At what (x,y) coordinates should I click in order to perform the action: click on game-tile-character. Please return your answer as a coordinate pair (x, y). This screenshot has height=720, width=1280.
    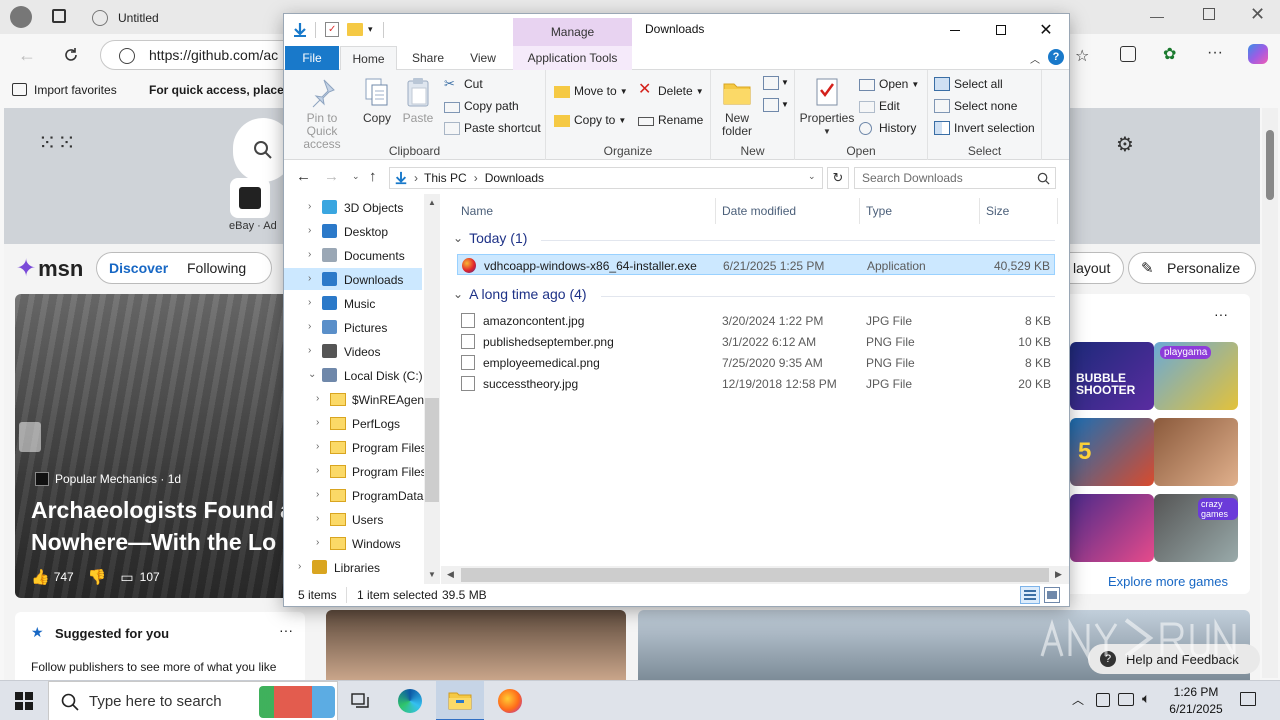
    Looking at the image, I should click on (1196, 452).